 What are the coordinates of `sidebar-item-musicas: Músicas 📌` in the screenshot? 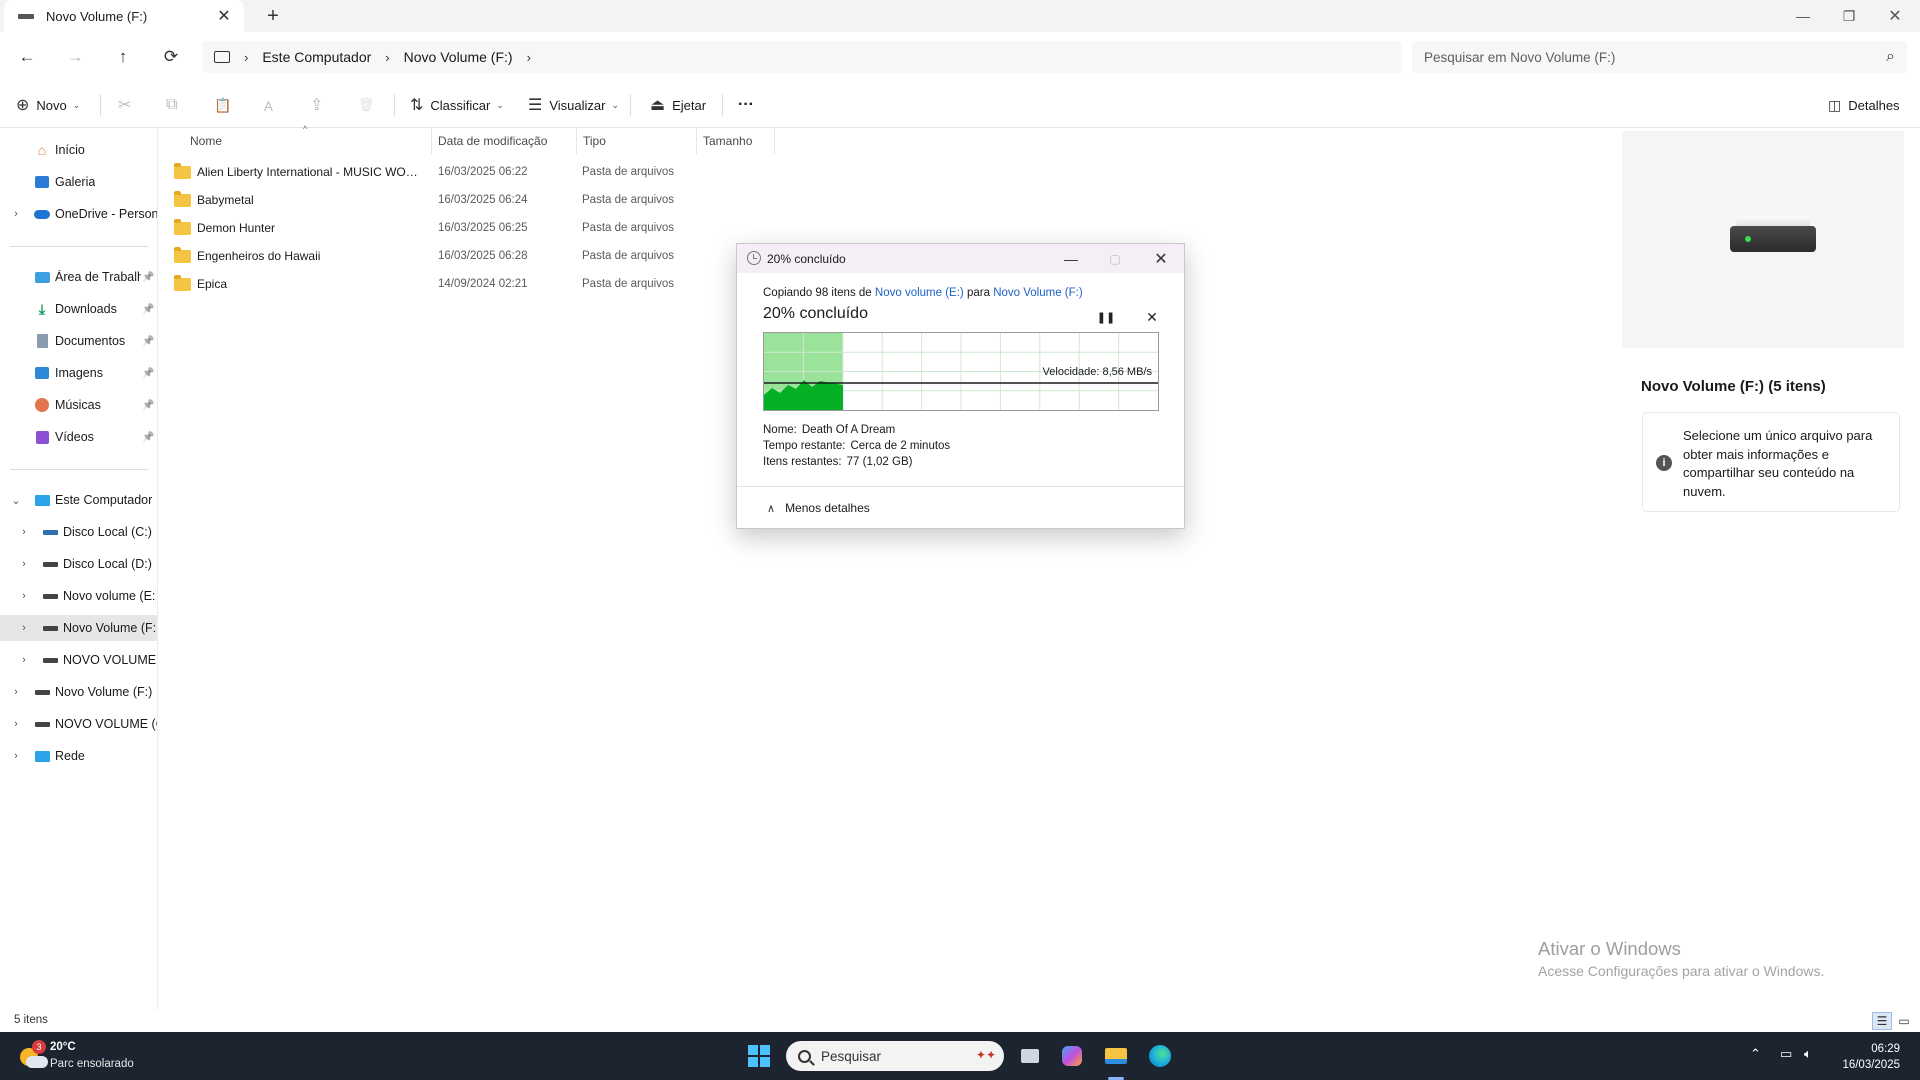 It's located at (78, 405).